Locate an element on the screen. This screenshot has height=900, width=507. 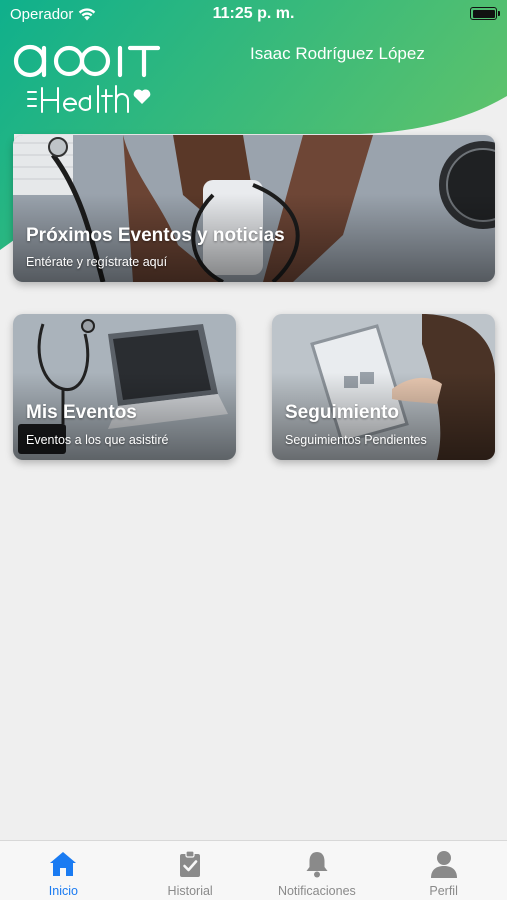
card-subtitle: Entérate y regístrate aquí is located at coordinates (97, 262).